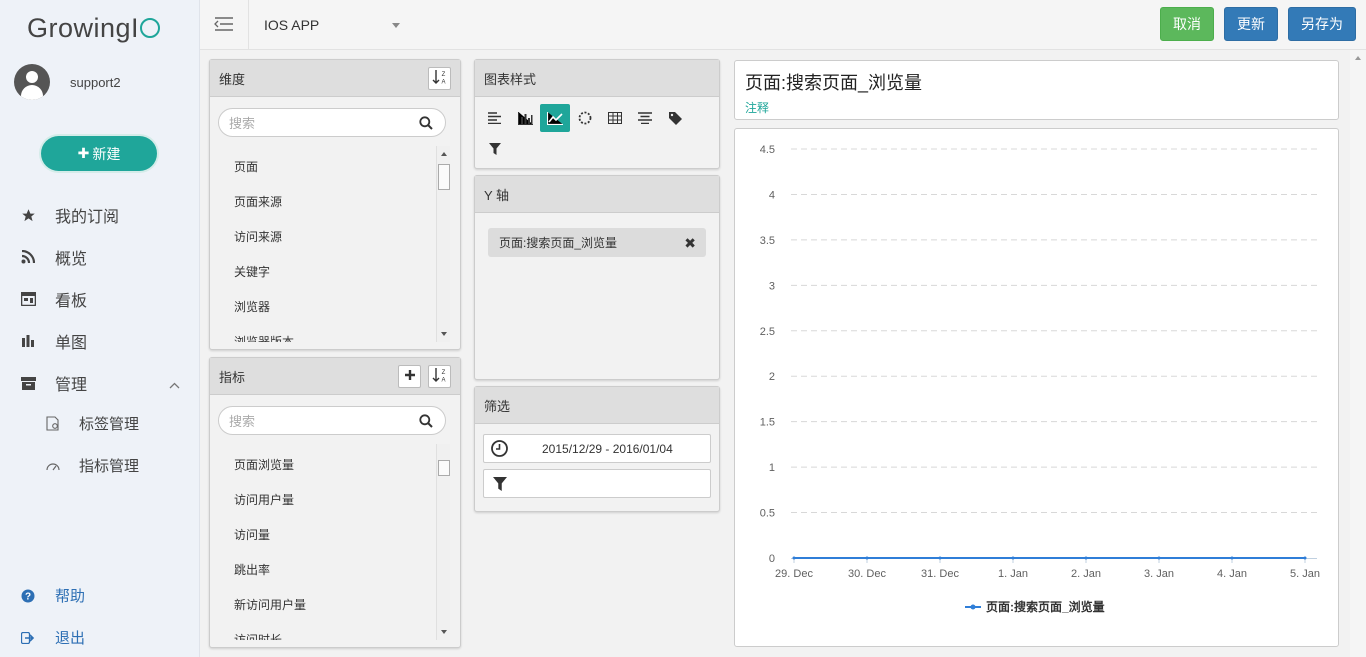  What do you see at coordinates (867, 574) in the screenshot?
I see `x-tick-label: 30. Dec` at bounding box center [867, 574].